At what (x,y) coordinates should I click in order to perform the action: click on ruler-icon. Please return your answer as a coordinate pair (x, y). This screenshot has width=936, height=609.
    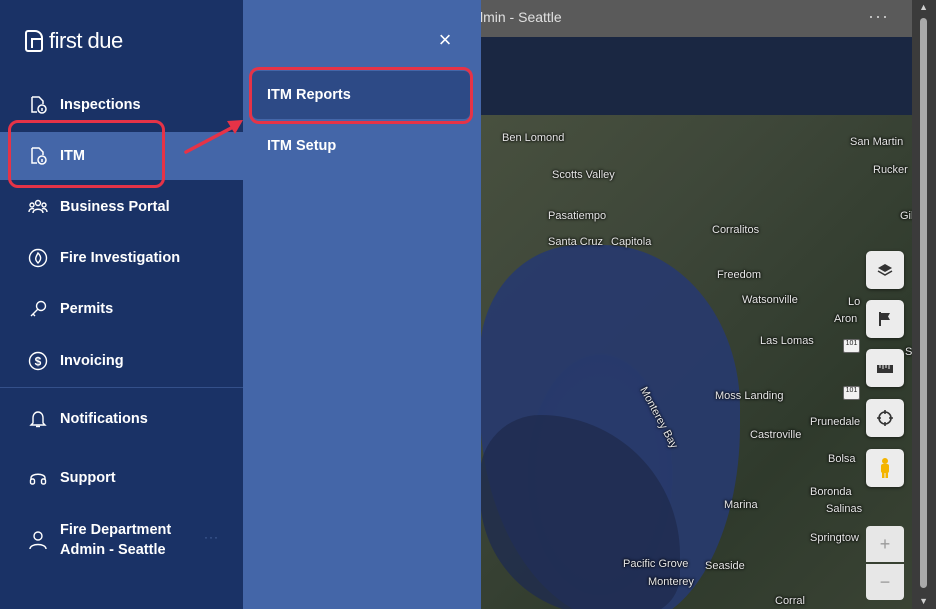
    Looking at the image, I should click on (885, 368).